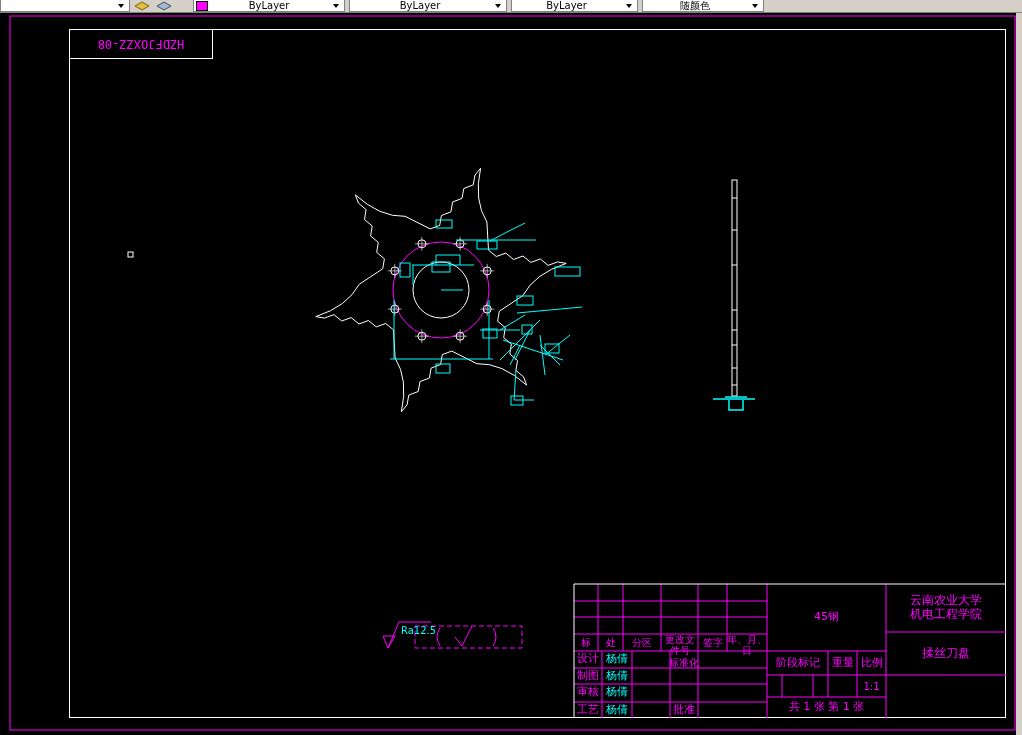 The image size is (1022, 735). I want to click on sheet-count: 共 1 张 第 1 张, so click(826, 707).